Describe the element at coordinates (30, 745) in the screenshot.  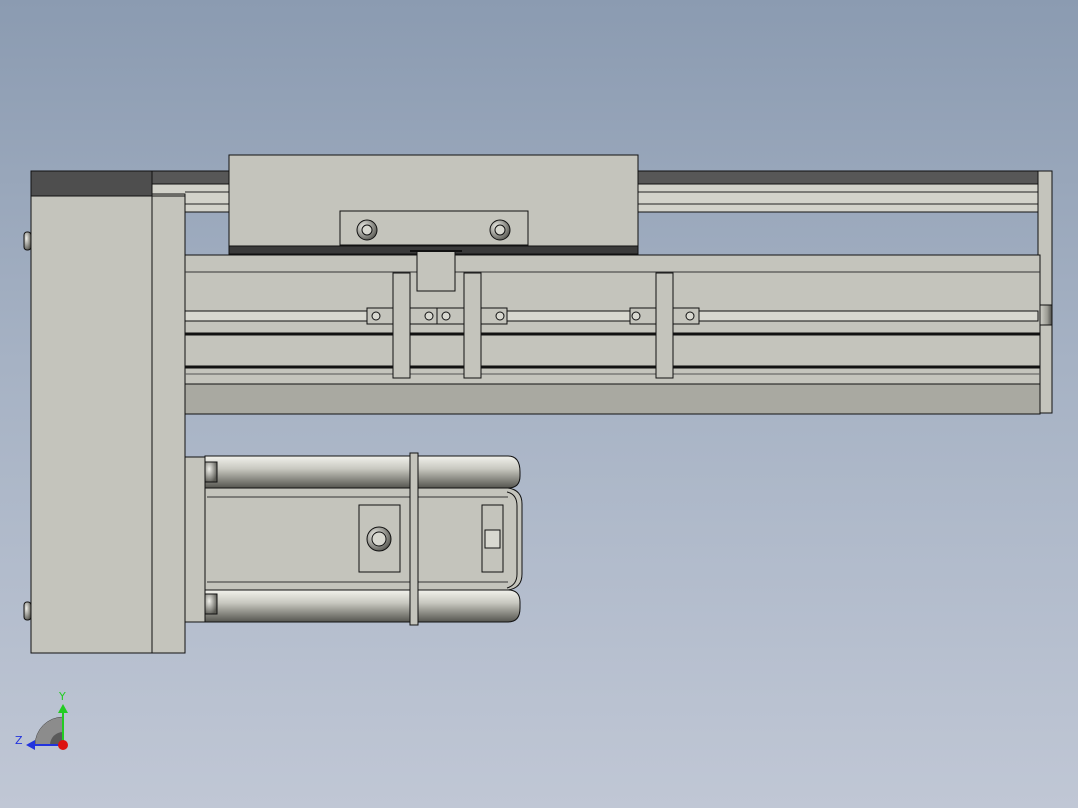
I see `z-axis-arrow-icon` at that location.